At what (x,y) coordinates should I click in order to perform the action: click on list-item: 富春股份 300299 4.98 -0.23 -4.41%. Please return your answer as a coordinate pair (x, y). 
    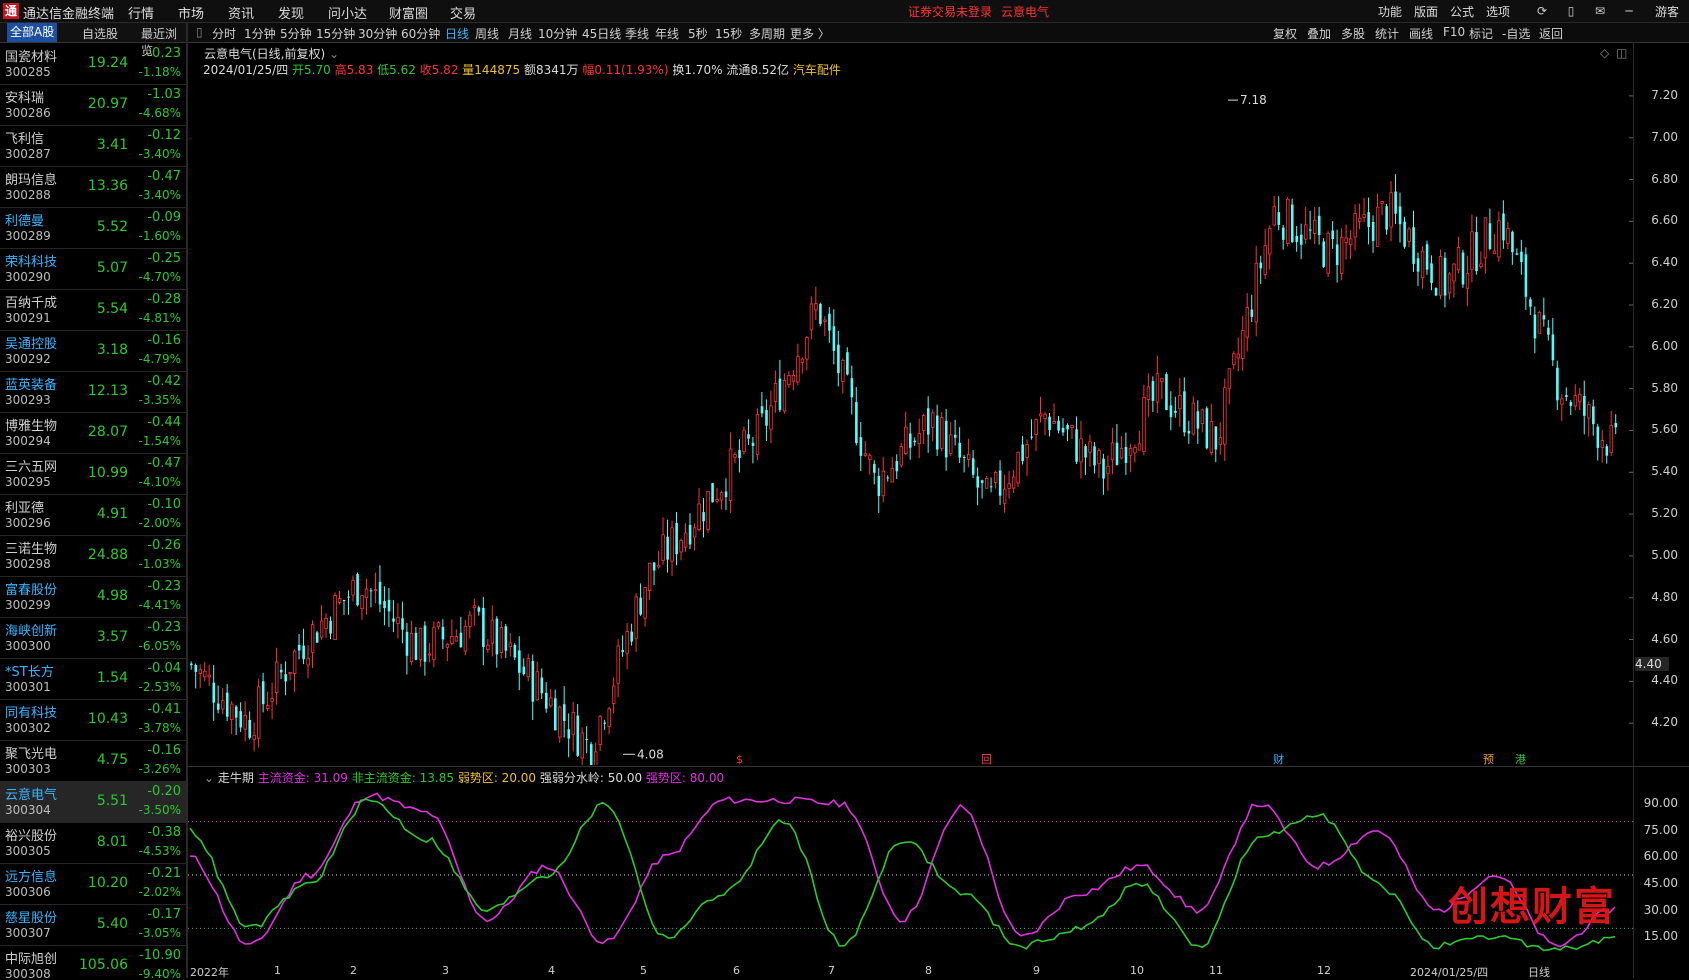
    Looking at the image, I should click on (93, 597).